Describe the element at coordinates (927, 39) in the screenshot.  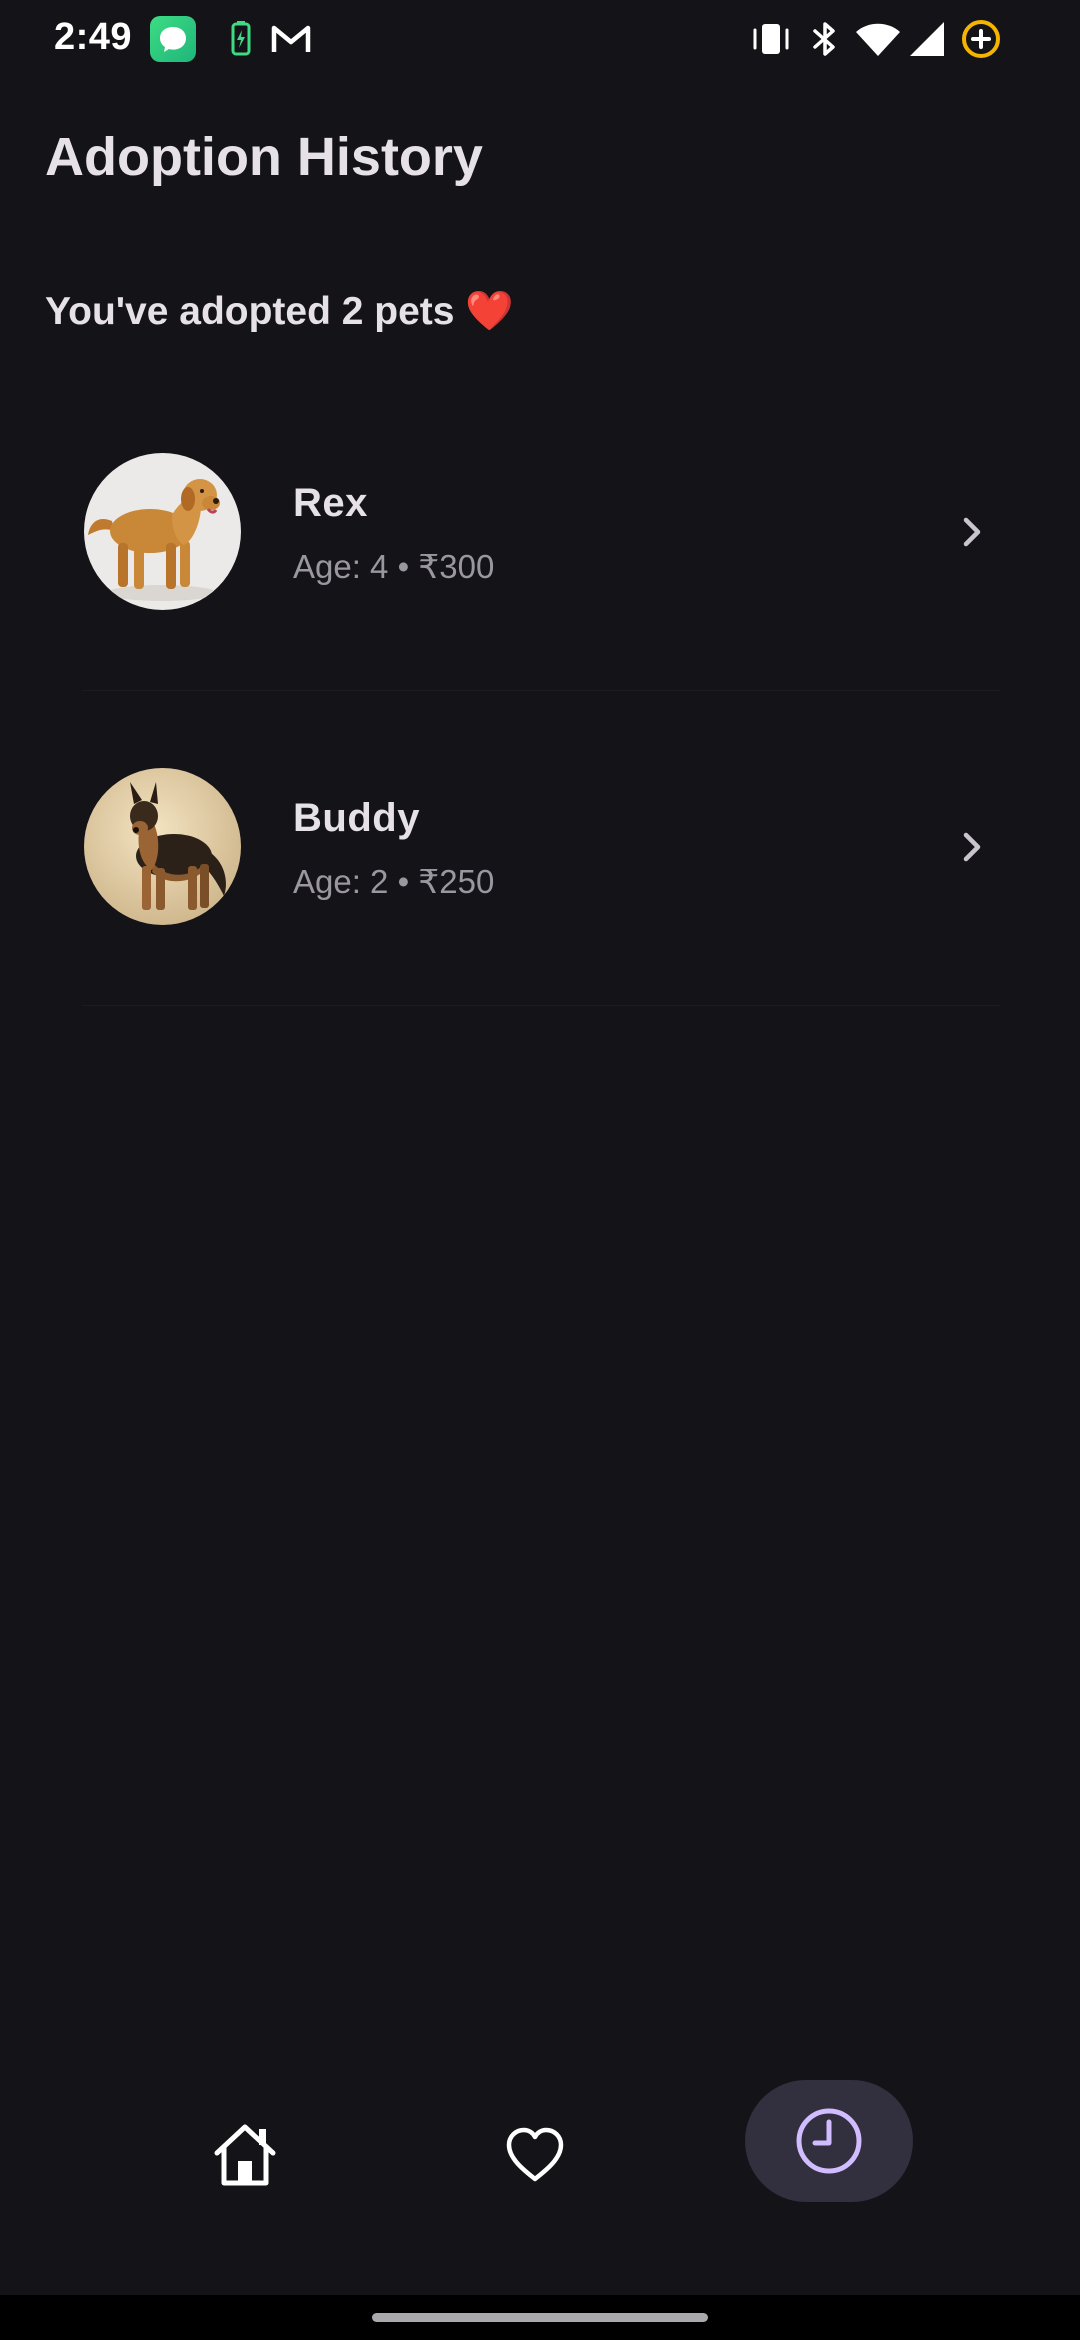
I see `cellular-signal-icon` at that location.